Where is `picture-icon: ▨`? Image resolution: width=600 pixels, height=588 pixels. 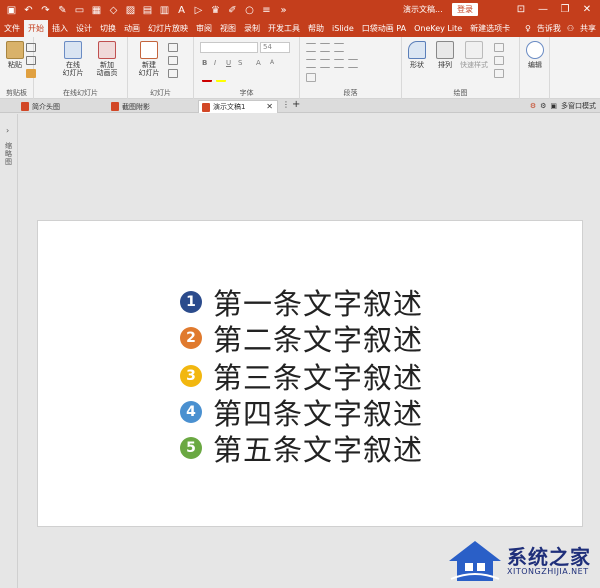
picture-icon: ▨ is located at coordinates (130, 10).